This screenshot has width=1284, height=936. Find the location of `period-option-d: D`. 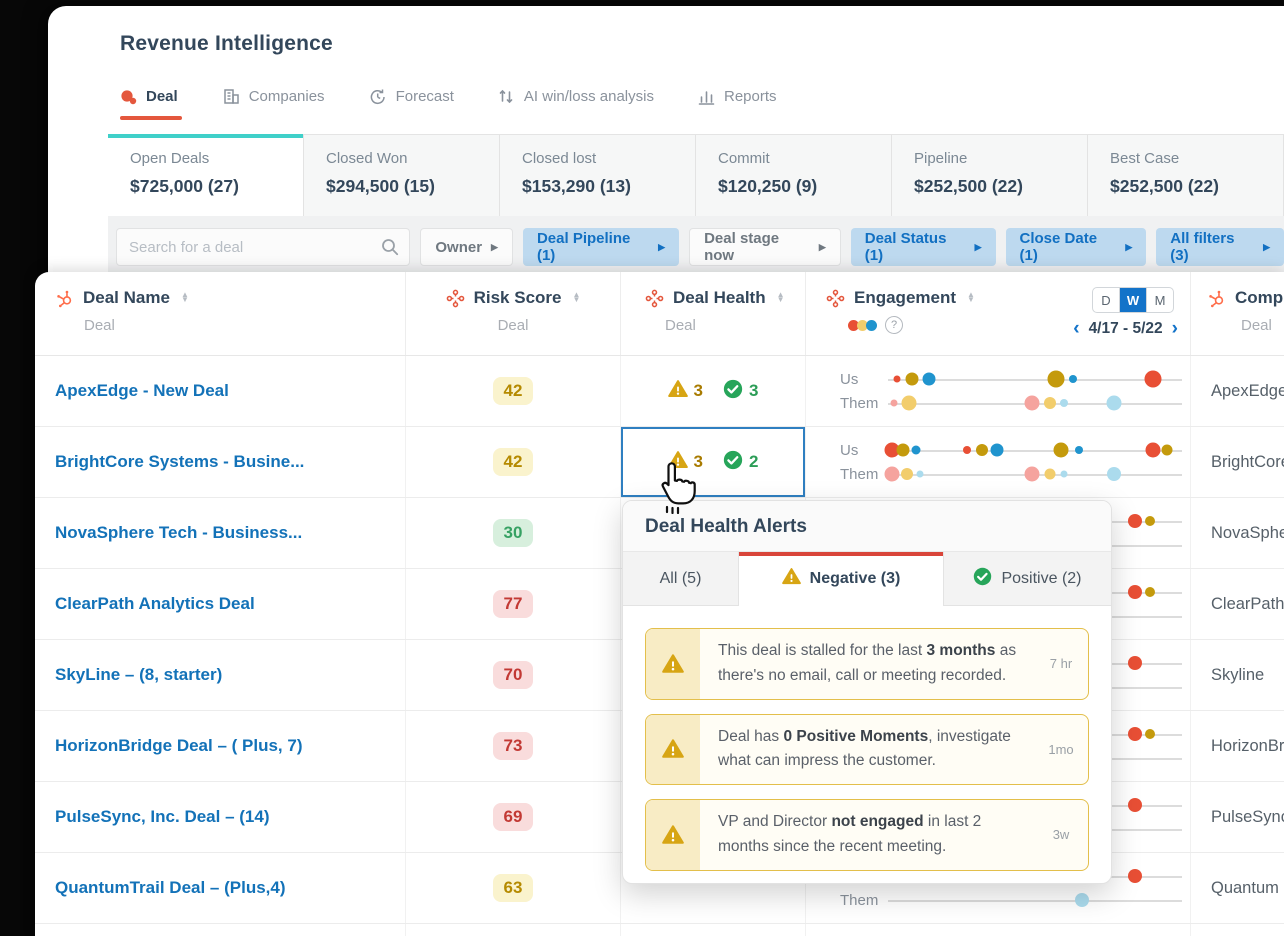

period-option-d: D is located at coordinates (1106, 300).